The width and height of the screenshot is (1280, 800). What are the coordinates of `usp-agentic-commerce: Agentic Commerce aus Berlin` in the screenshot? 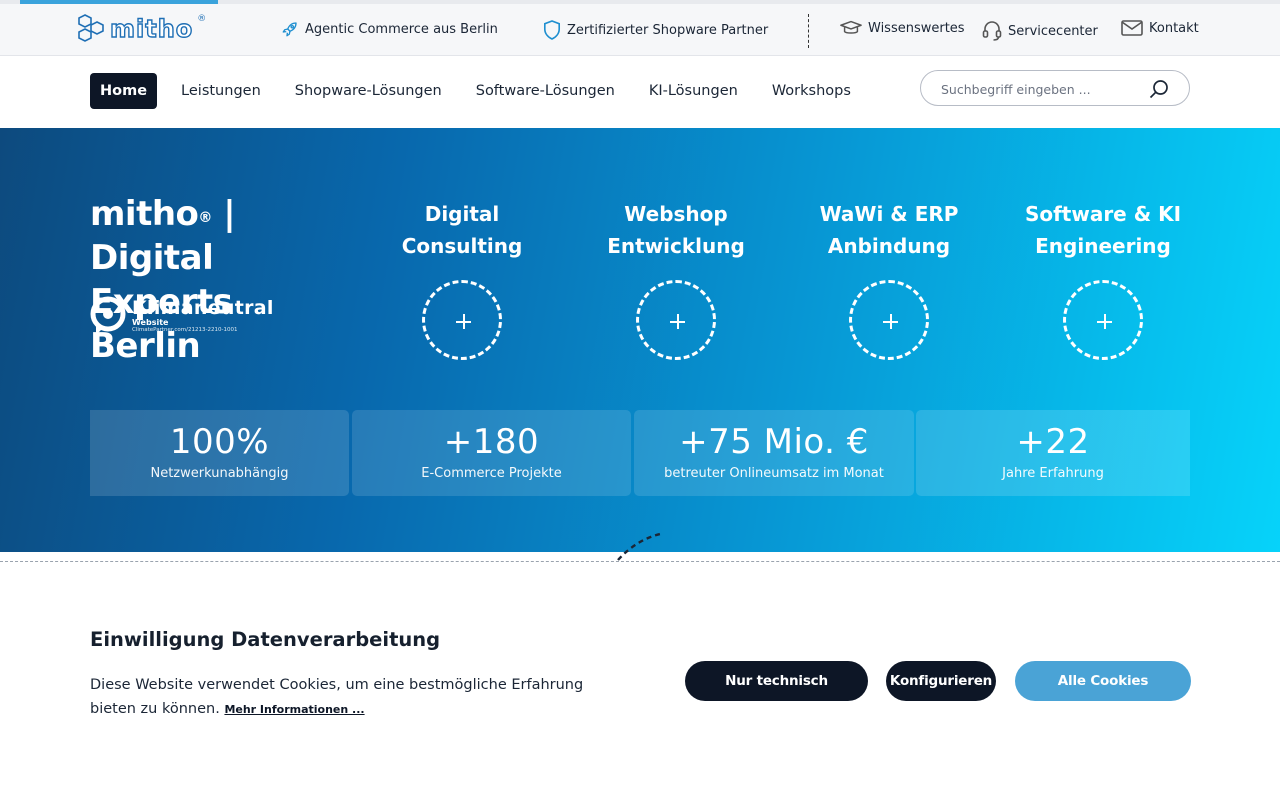 It's located at (389, 29).